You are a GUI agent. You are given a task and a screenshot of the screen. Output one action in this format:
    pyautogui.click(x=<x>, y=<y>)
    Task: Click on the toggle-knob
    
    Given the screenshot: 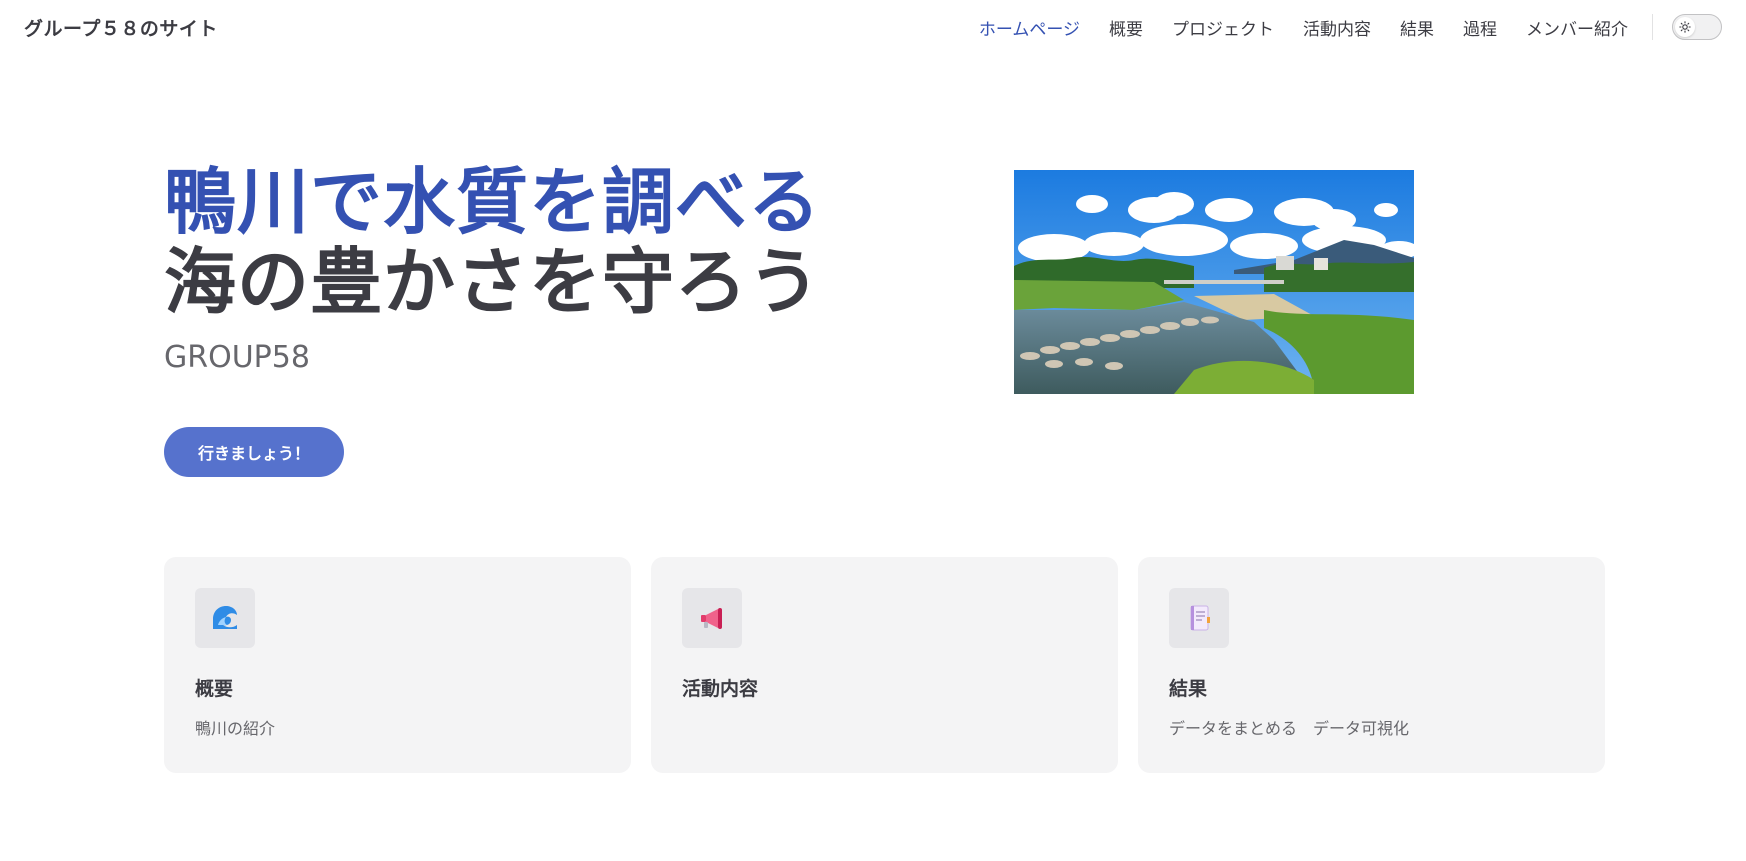 What is the action you would take?
    pyautogui.click(x=1685, y=27)
    